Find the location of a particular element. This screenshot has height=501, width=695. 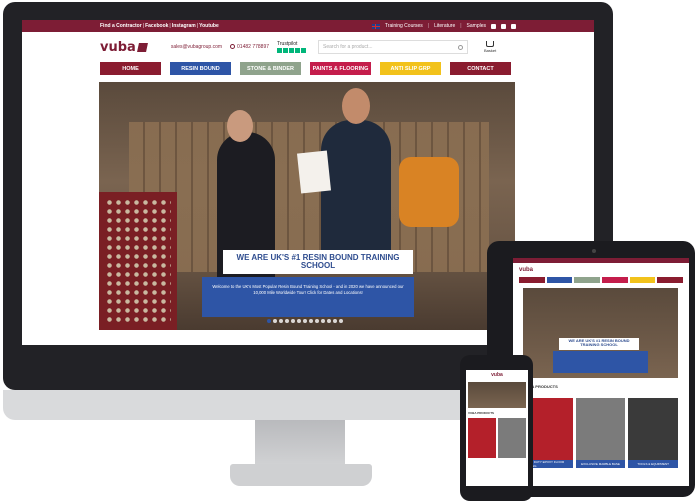

nav-resin-bound: RESIN BOUND is located at coordinates (200, 68).